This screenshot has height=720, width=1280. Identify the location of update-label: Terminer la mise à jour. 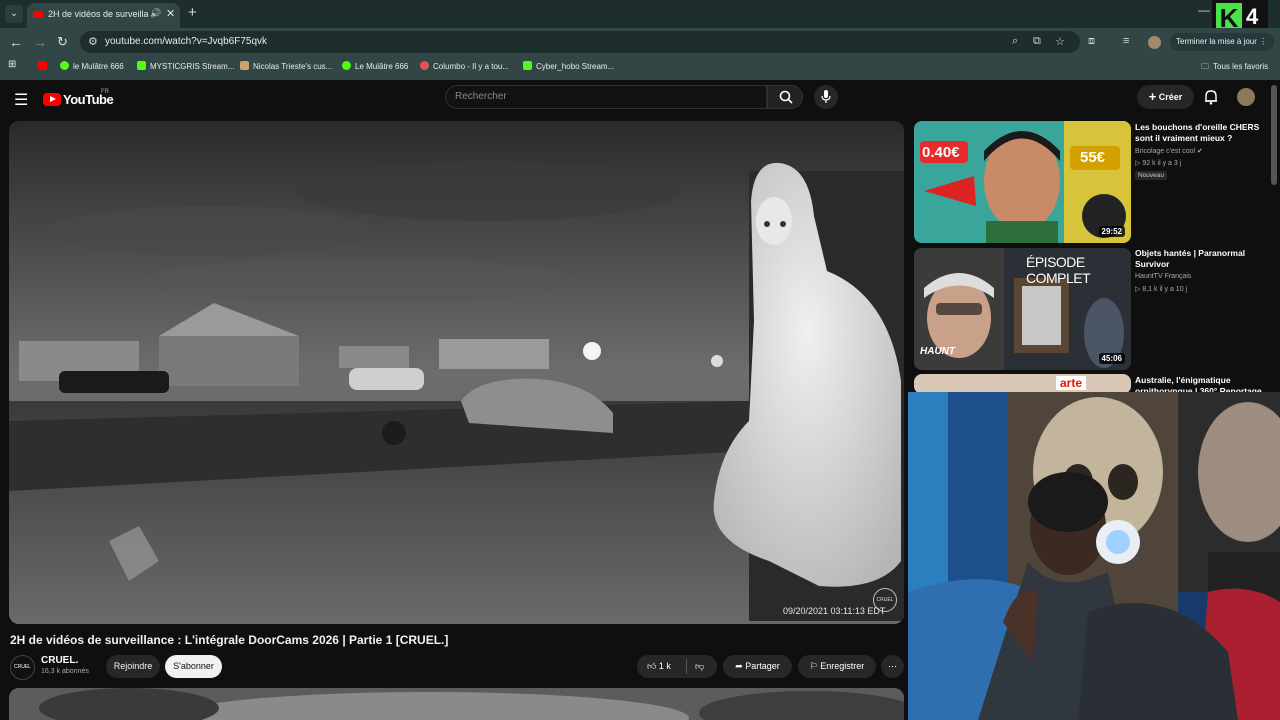
(1216, 41).